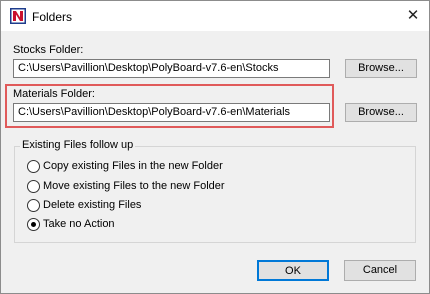  Describe the element at coordinates (92, 205) in the screenshot. I see `radio-label: Delete existing Files` at that location.